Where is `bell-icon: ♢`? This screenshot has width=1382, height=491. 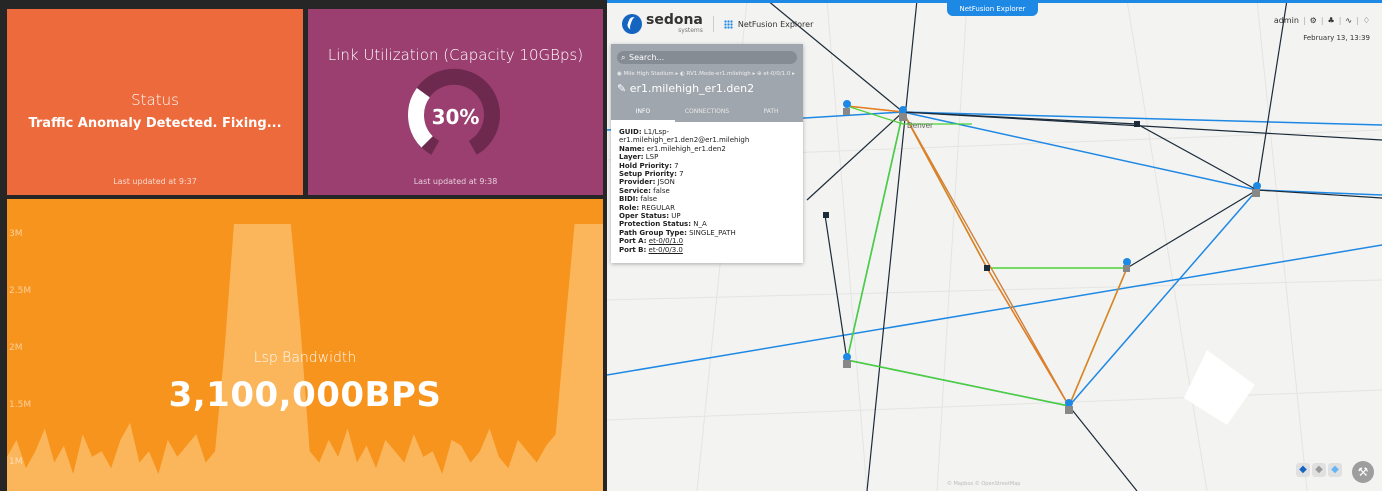
bell-icon: ♢ is located at coordinates (1366, 20).